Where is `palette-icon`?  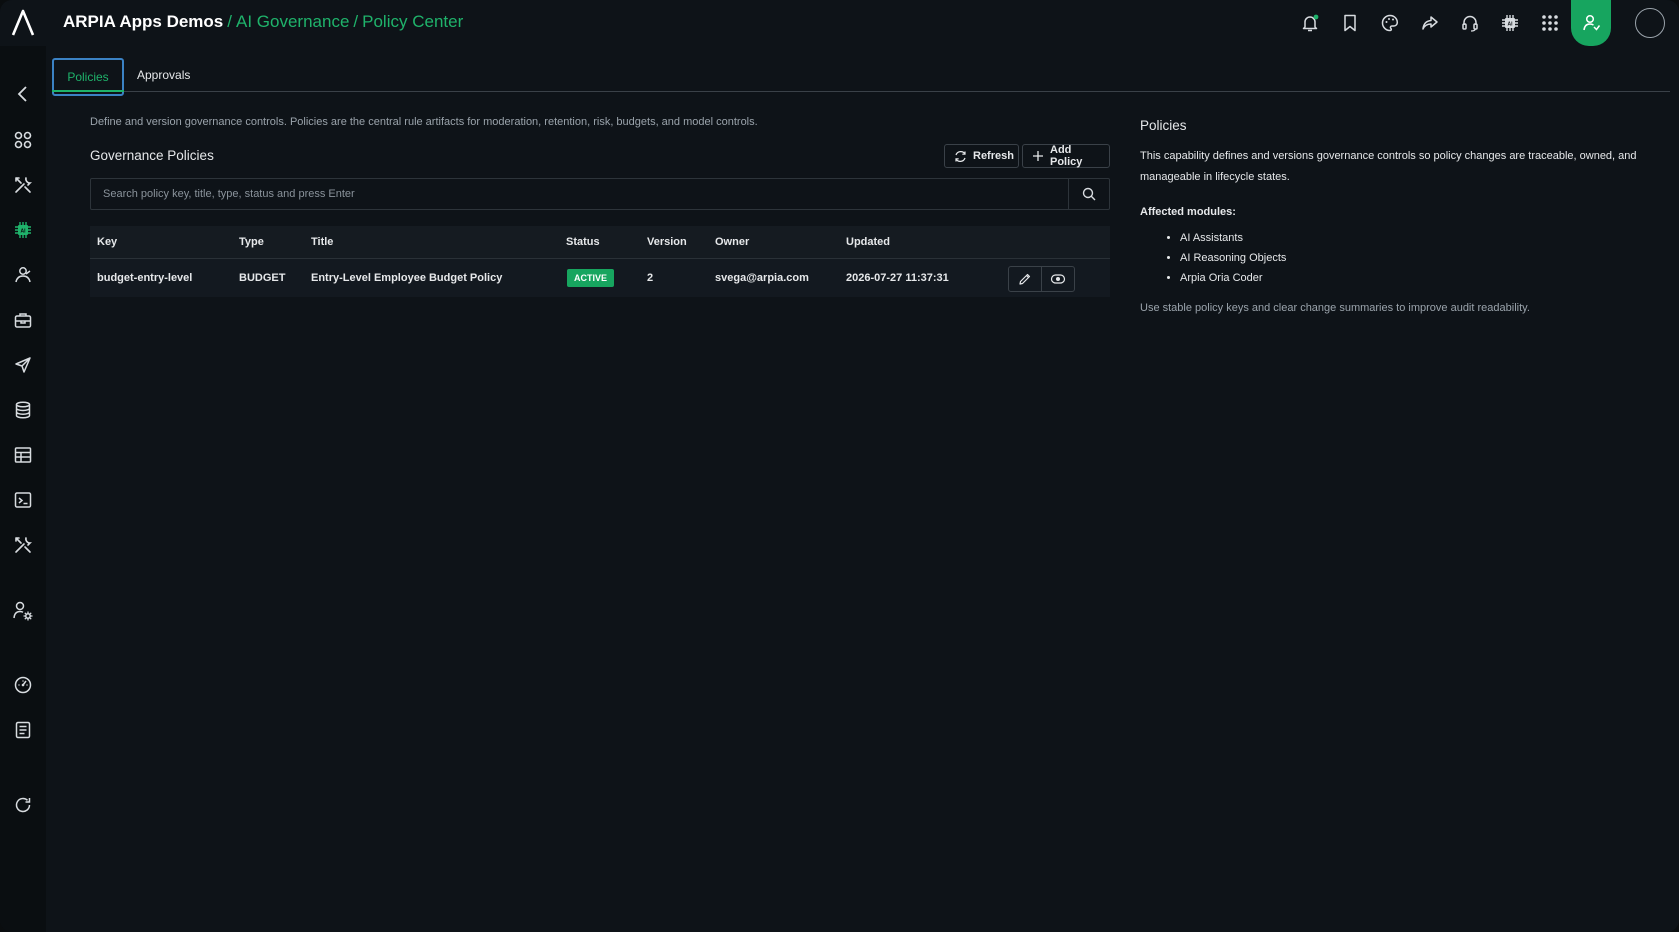
palette-icon is located at coordinates (1390, 23).